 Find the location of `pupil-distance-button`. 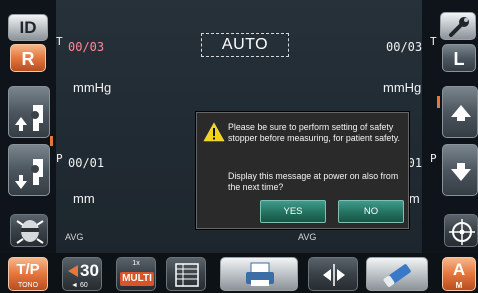

pupil-distance-button is located at coordinates (333, 274).